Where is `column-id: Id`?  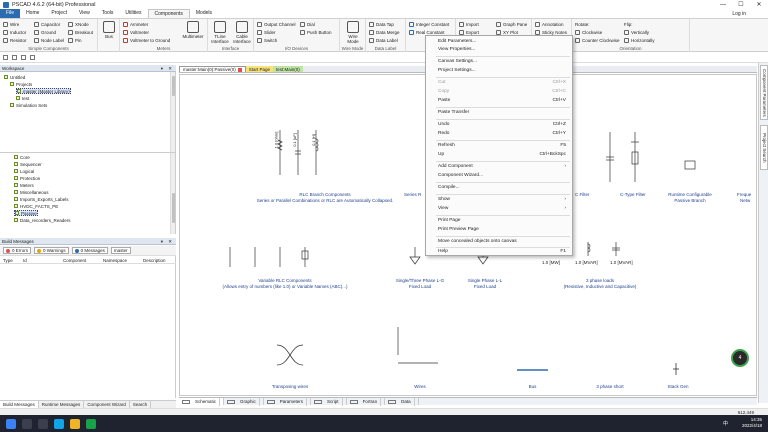
column-id: Id is located at coordinates (40, 260).